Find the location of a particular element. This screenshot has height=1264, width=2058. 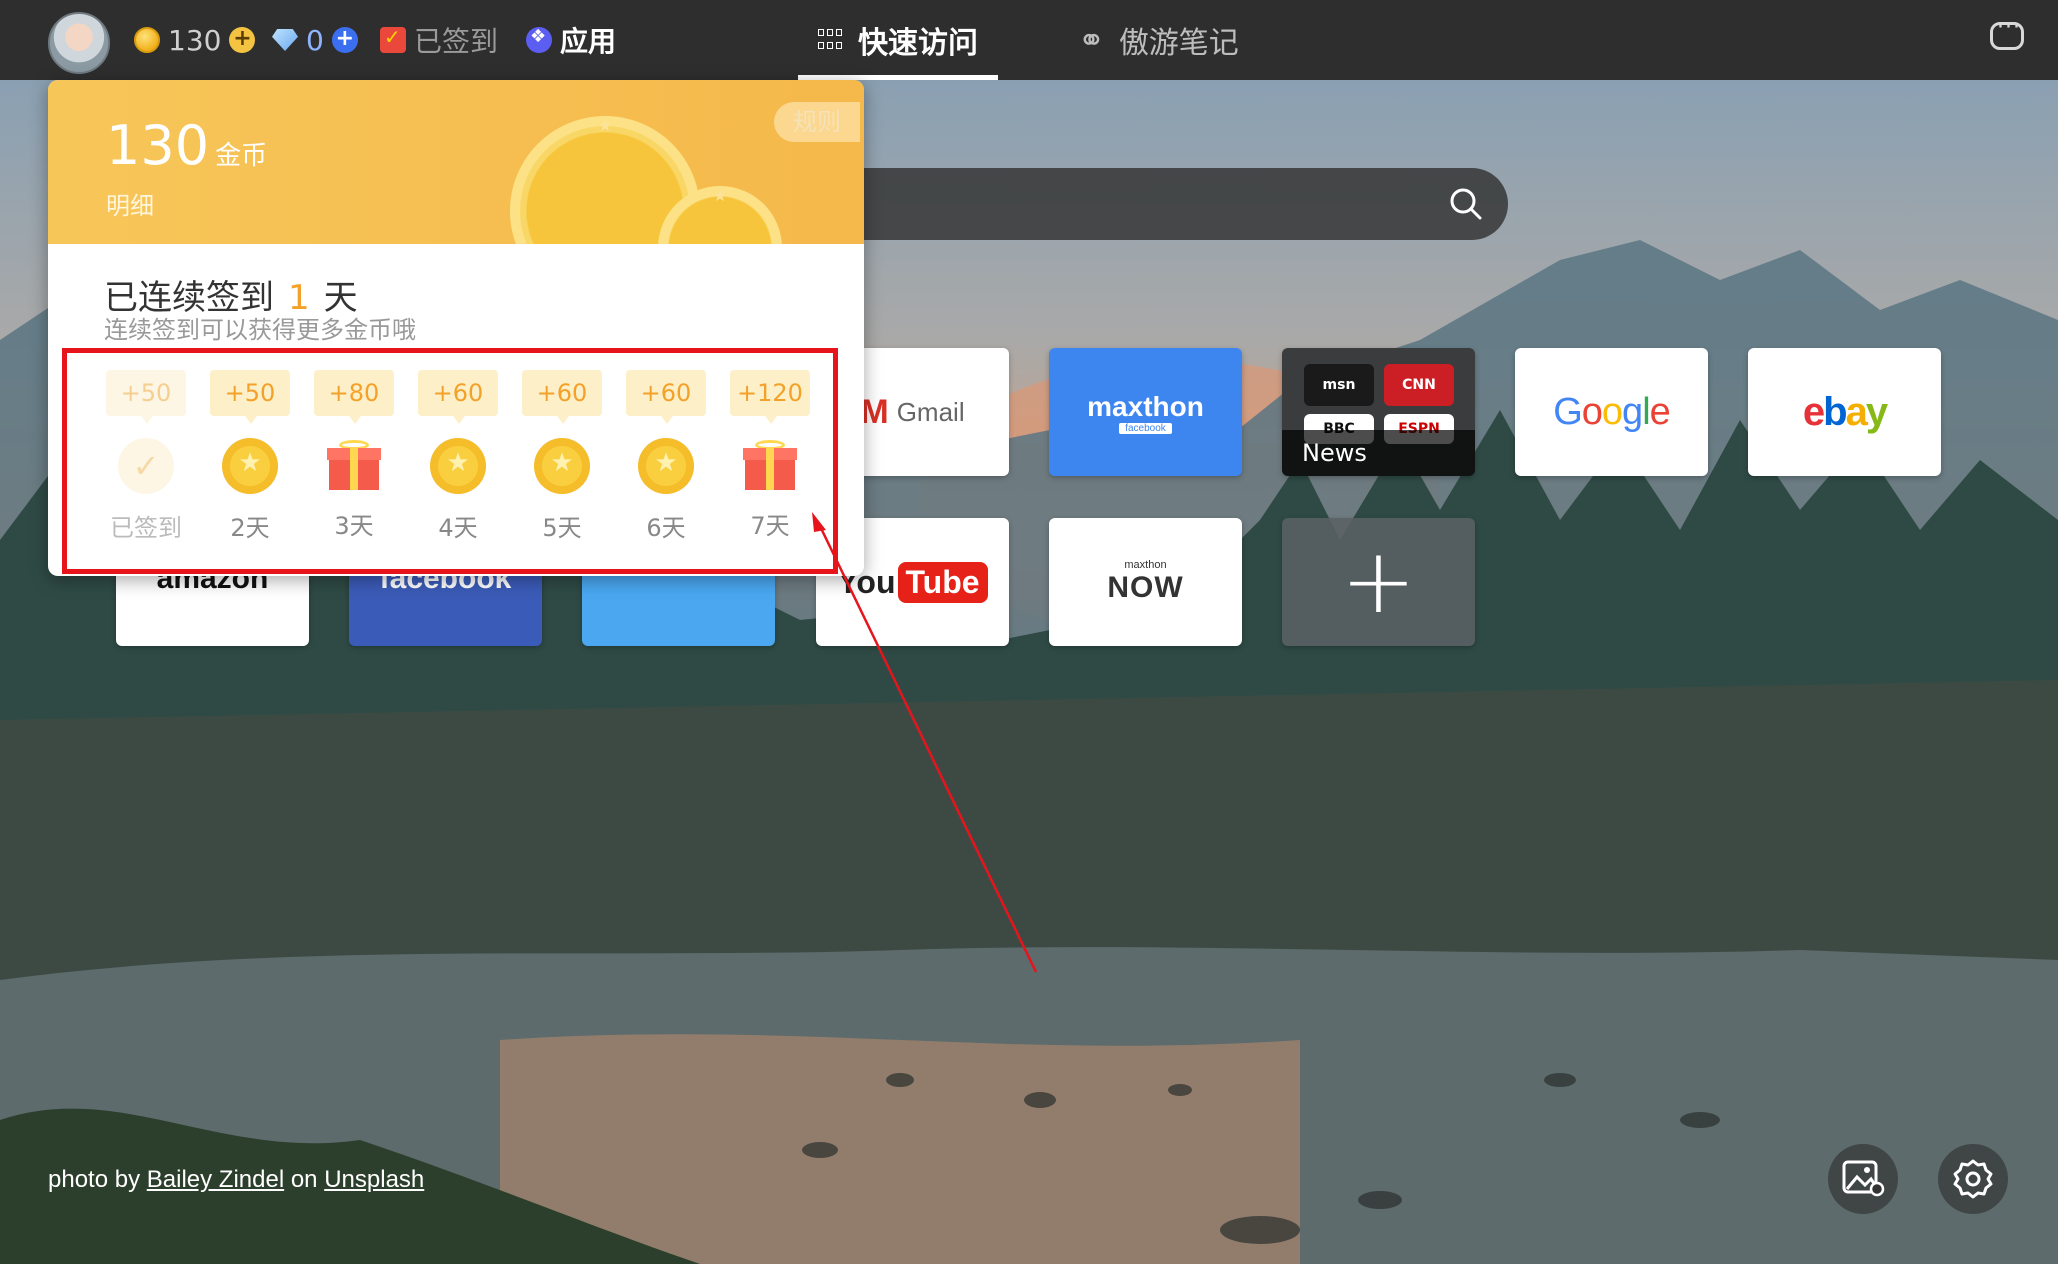

tile-maxthon-now: maxthon NOW is located at coordinates (1145, 582).